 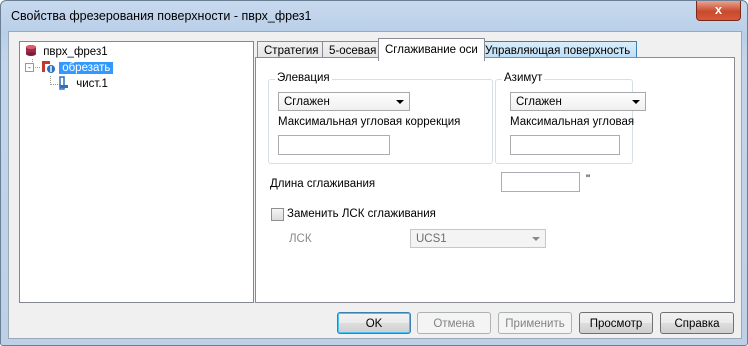 I want to click on finishing-tool-icon, so click(x=63, y=83).